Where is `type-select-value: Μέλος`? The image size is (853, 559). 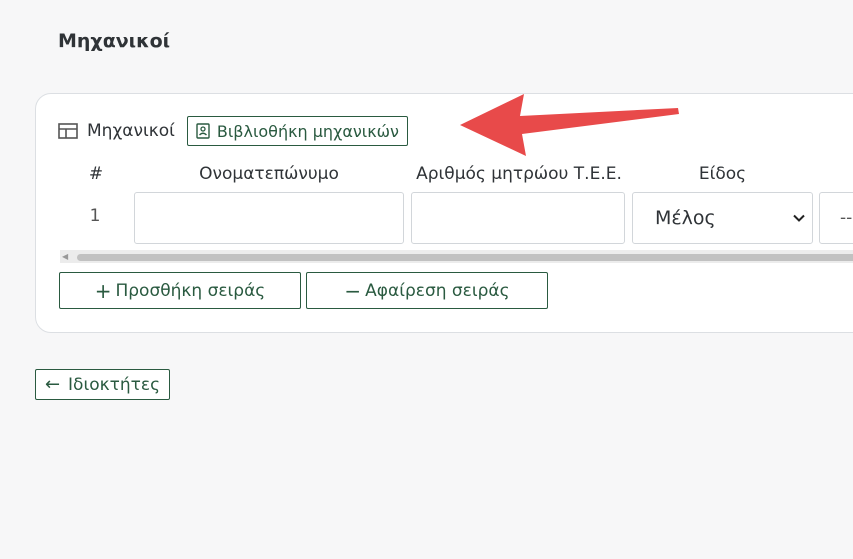
type-select-value: Μέλος is located at coordinates (685, 218).